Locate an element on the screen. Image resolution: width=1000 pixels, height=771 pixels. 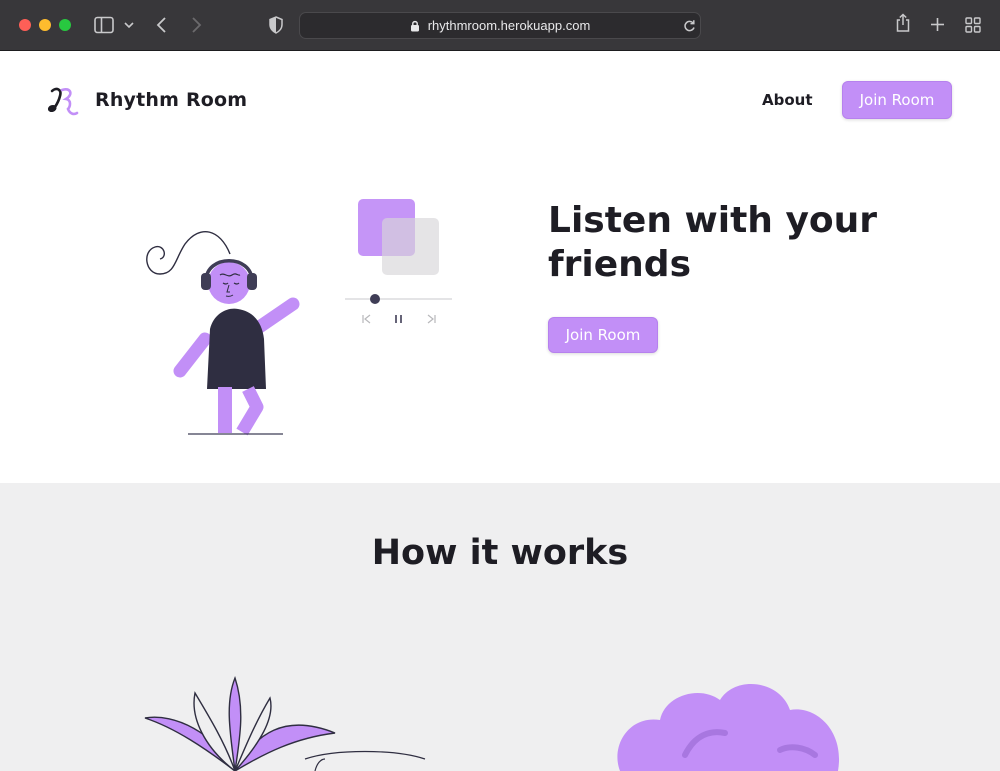
address-bar: rhythmroom.herokuapp.com is located at coordinates (500, 25).